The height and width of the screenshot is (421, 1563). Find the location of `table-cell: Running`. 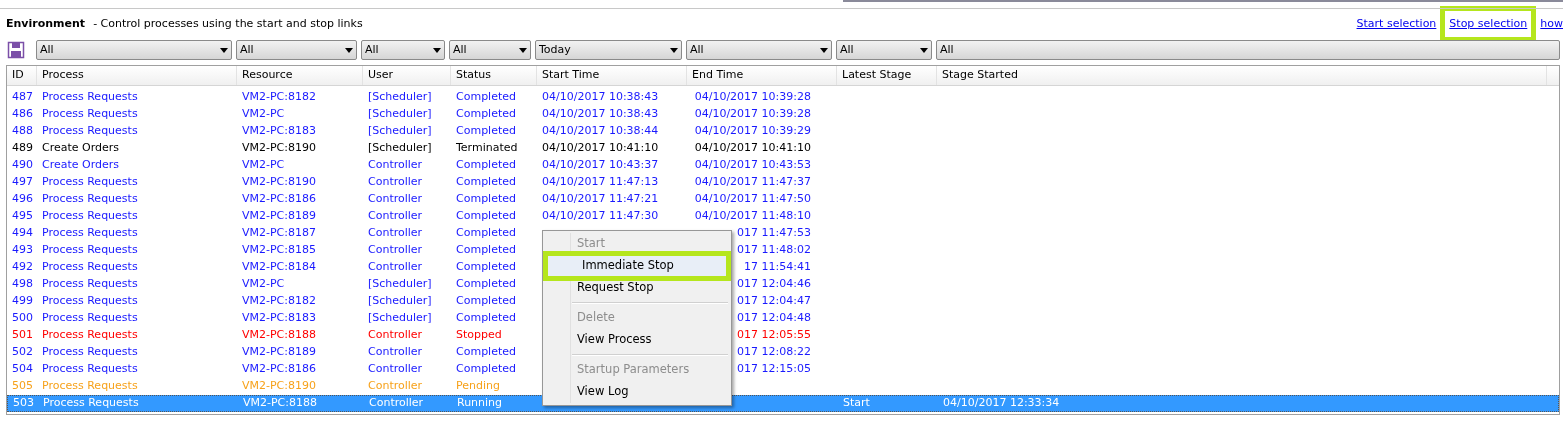

table-cell: Running is located at coordinates (480, 403).